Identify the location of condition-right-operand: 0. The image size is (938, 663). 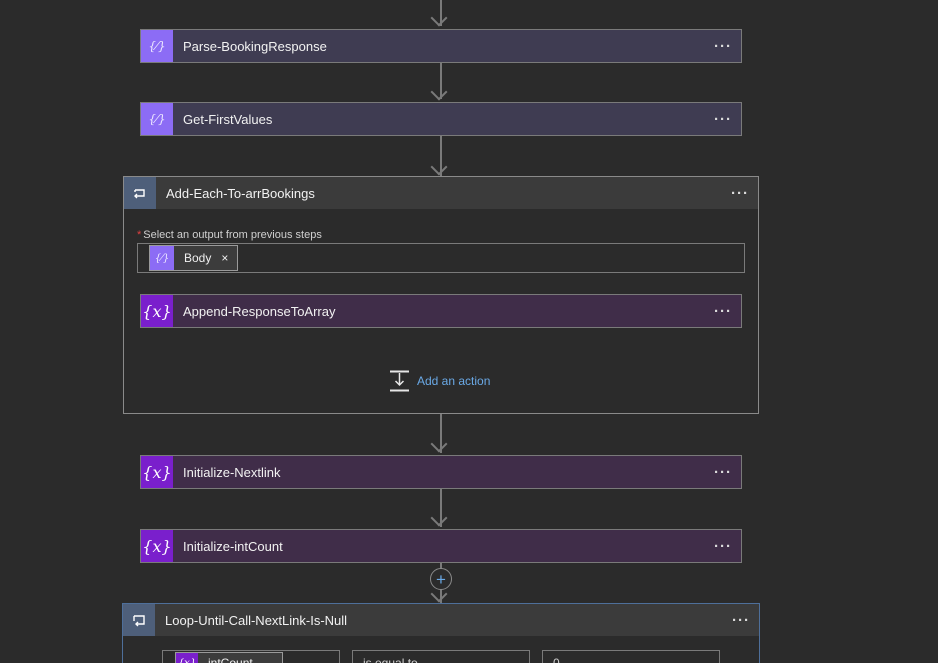
(631, 656).